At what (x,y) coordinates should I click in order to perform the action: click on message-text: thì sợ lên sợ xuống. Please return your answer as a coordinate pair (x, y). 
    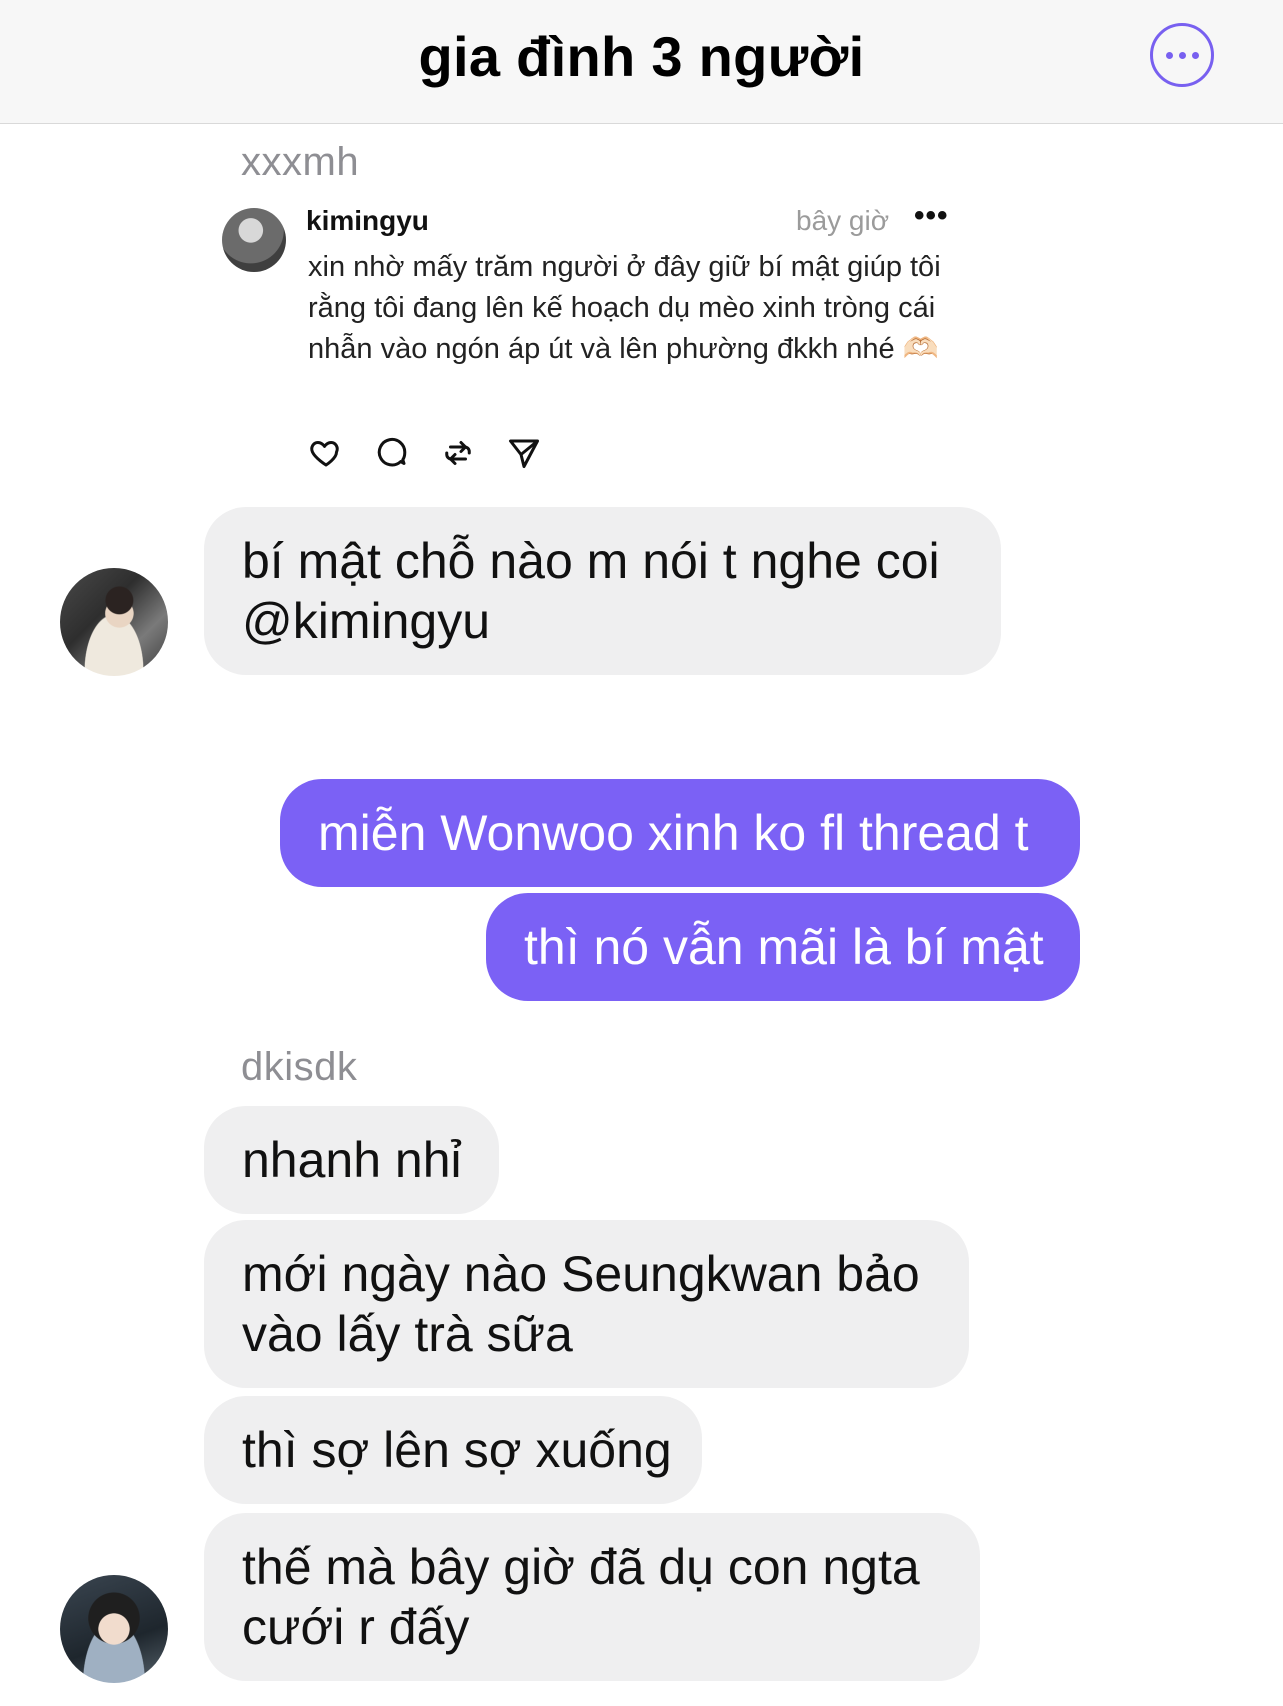
    Looking at the image, I should click on (457, 1450).